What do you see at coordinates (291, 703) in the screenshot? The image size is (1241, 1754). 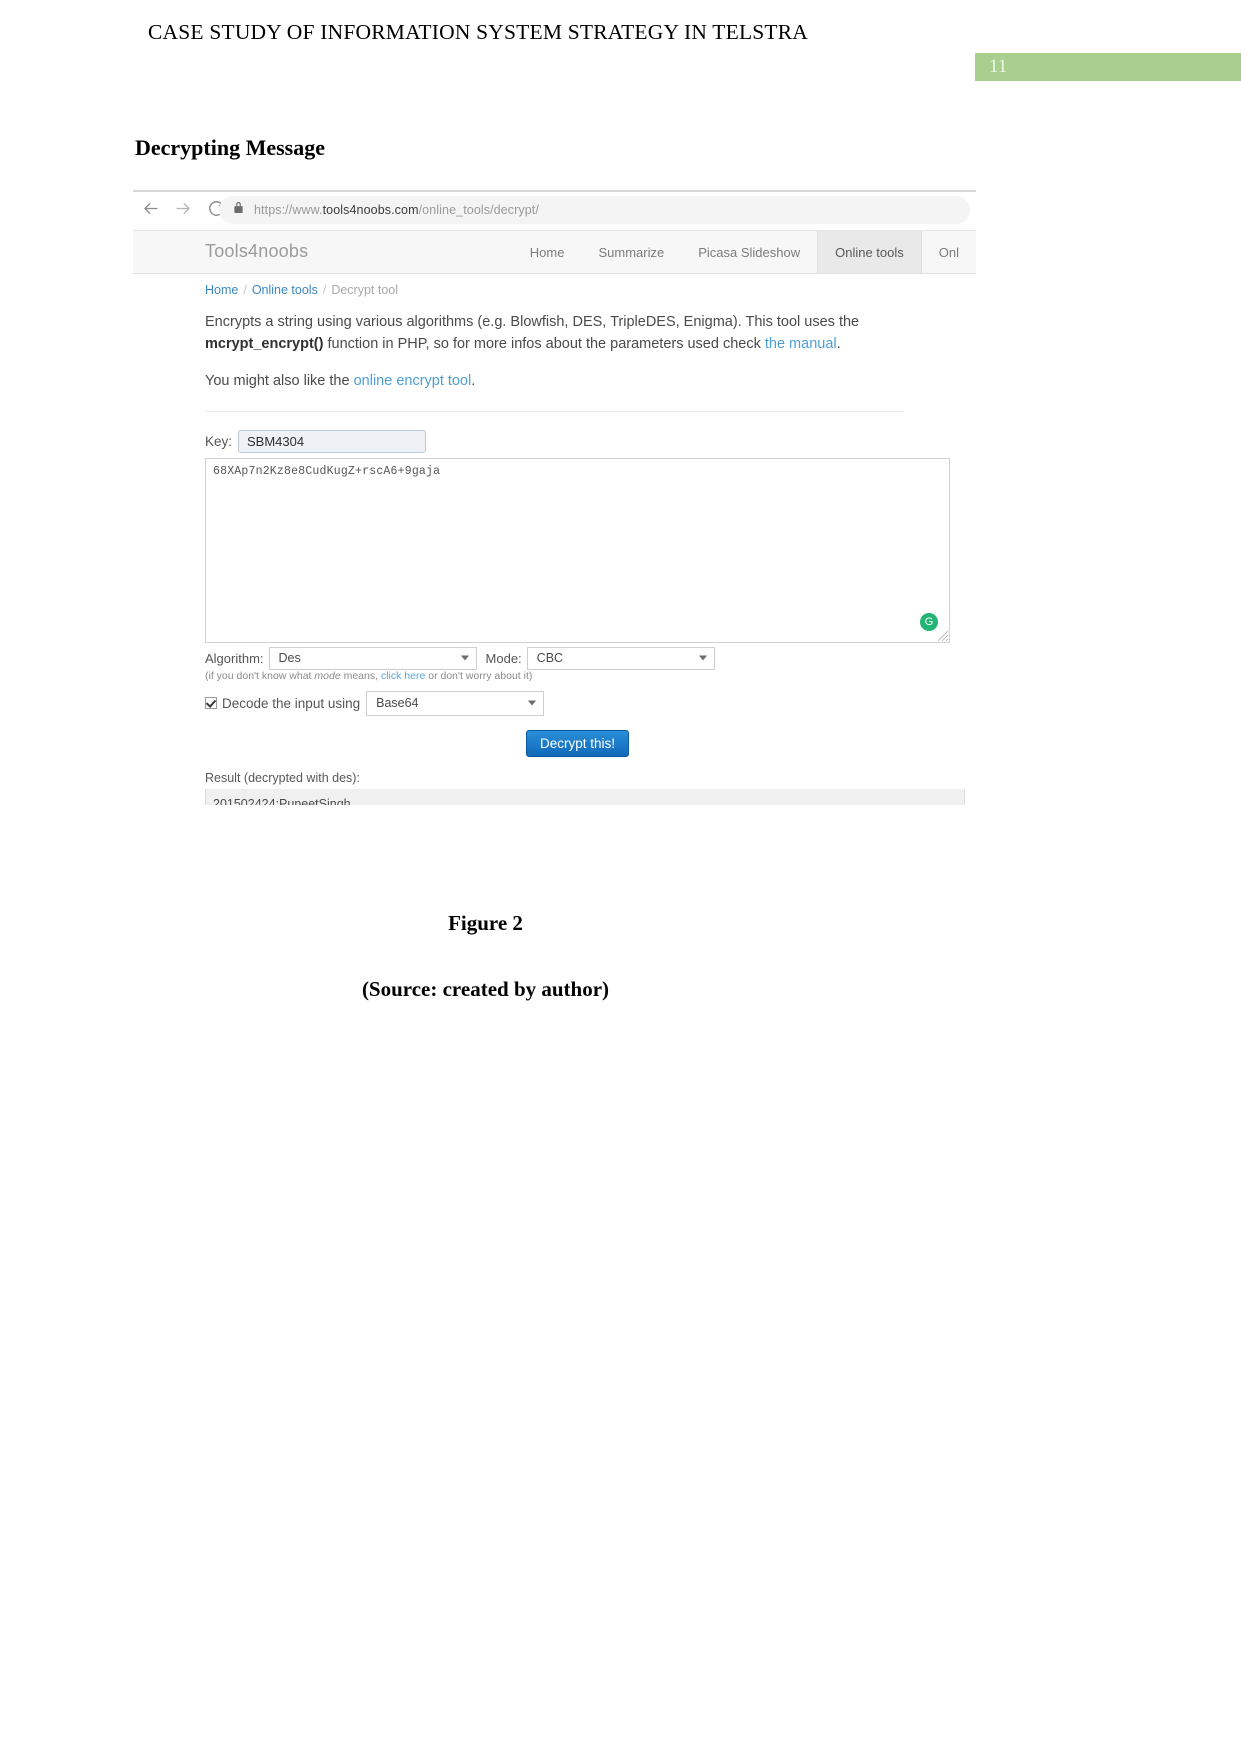 I see `decode-label: Decode the input using` at bounding box center [291, 703].